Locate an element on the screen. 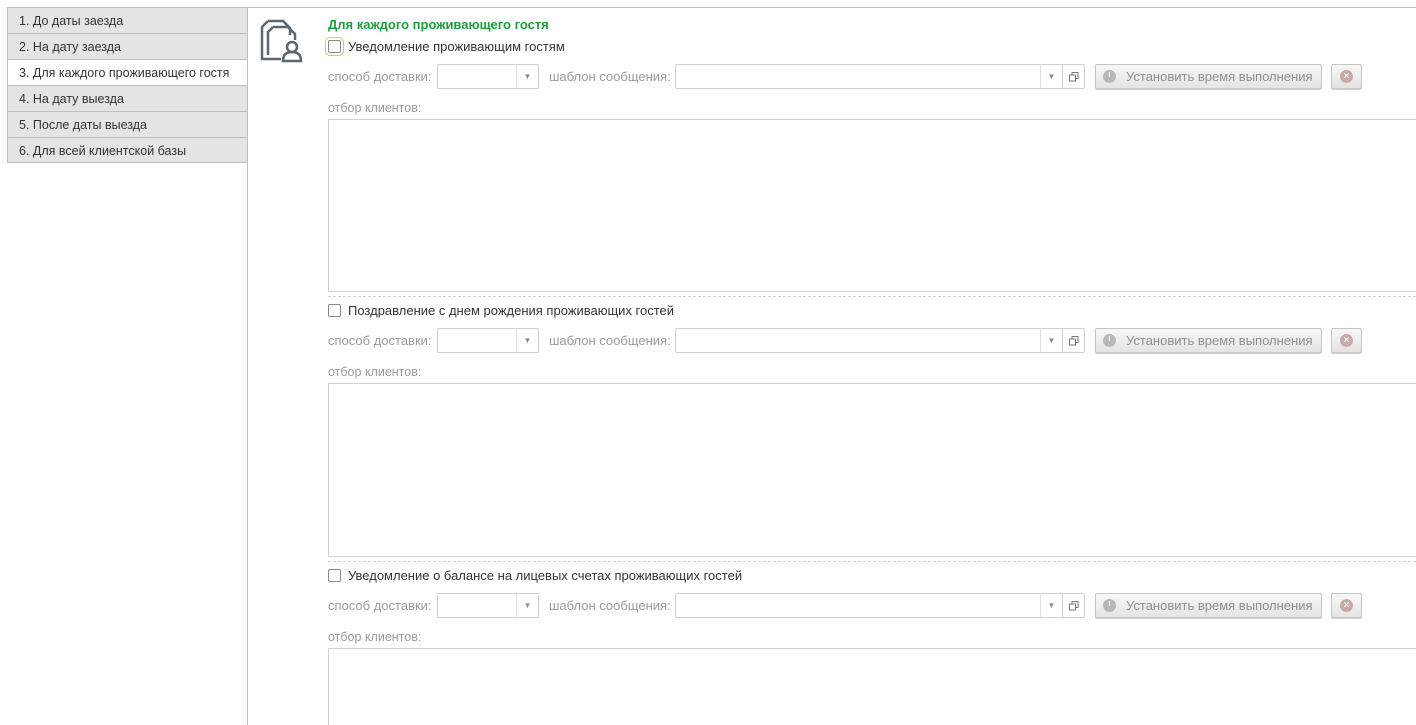 This screenshot has width=1416, height=725. tab-after-departure: 5. После даты выезда is located at coordinates (127, 124).